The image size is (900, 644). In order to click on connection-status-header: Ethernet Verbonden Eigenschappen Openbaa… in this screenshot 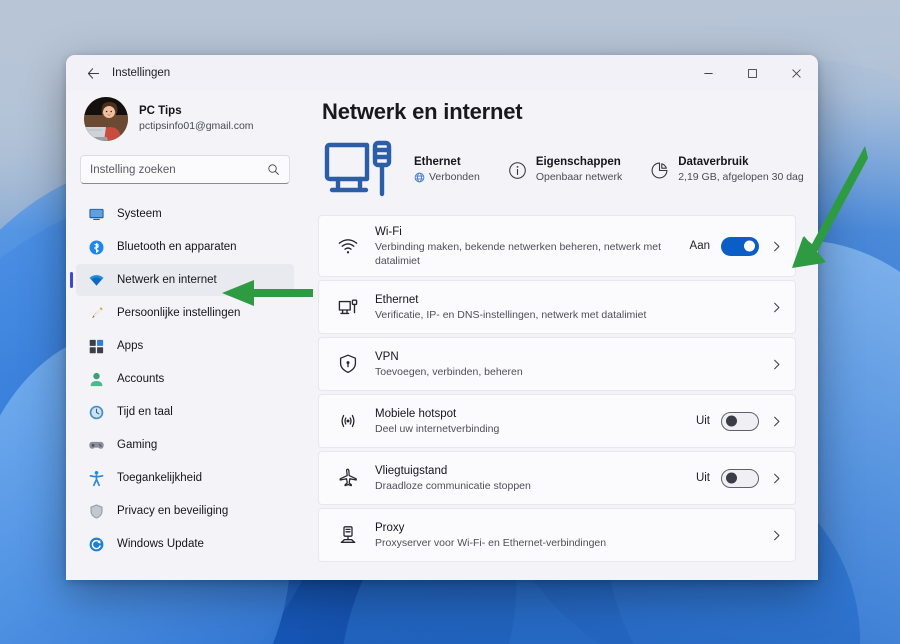, I will do `click(561, 172)`.